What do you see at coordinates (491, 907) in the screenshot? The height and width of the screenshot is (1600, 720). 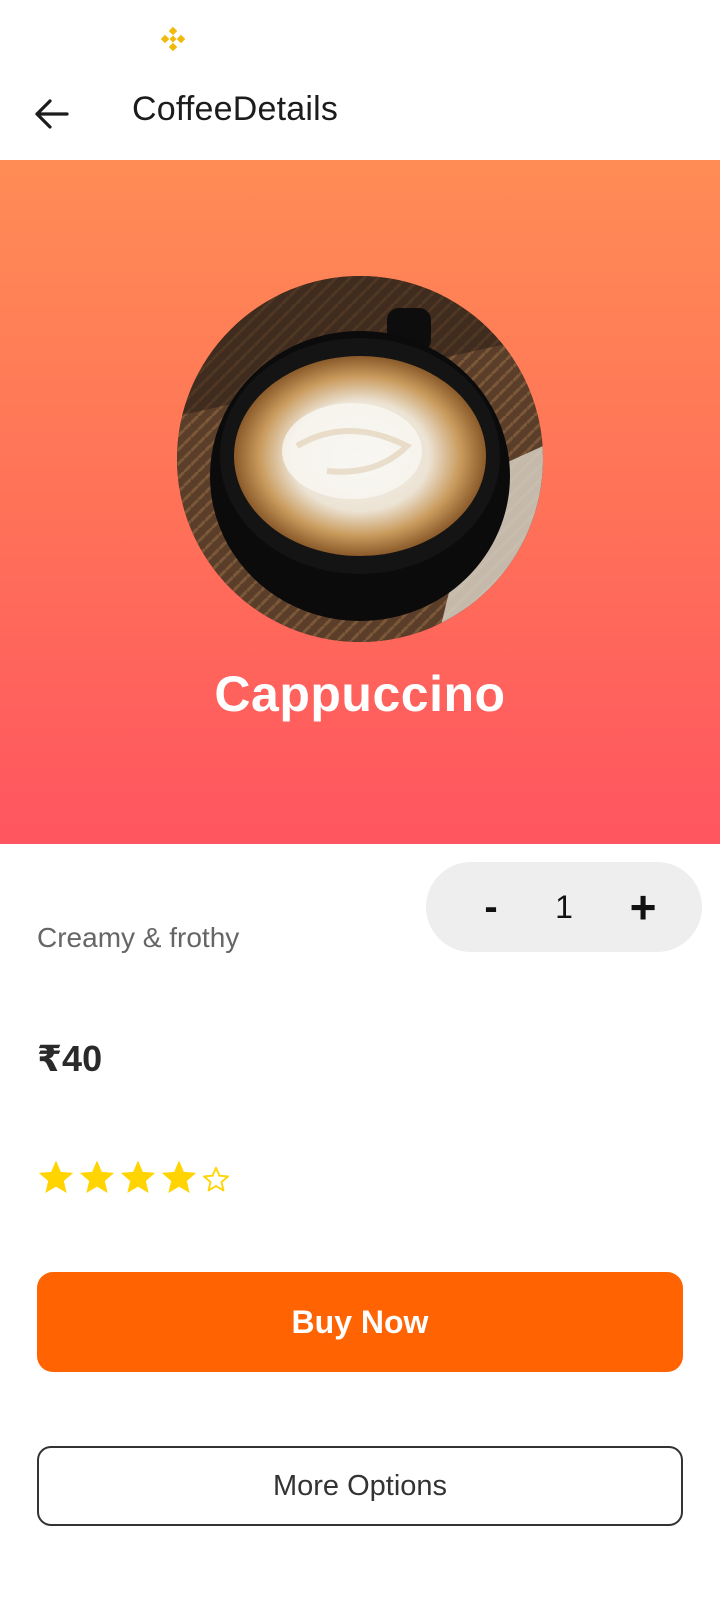 I see `decrease-quantity-button: -` at bounding box center [491, 907].